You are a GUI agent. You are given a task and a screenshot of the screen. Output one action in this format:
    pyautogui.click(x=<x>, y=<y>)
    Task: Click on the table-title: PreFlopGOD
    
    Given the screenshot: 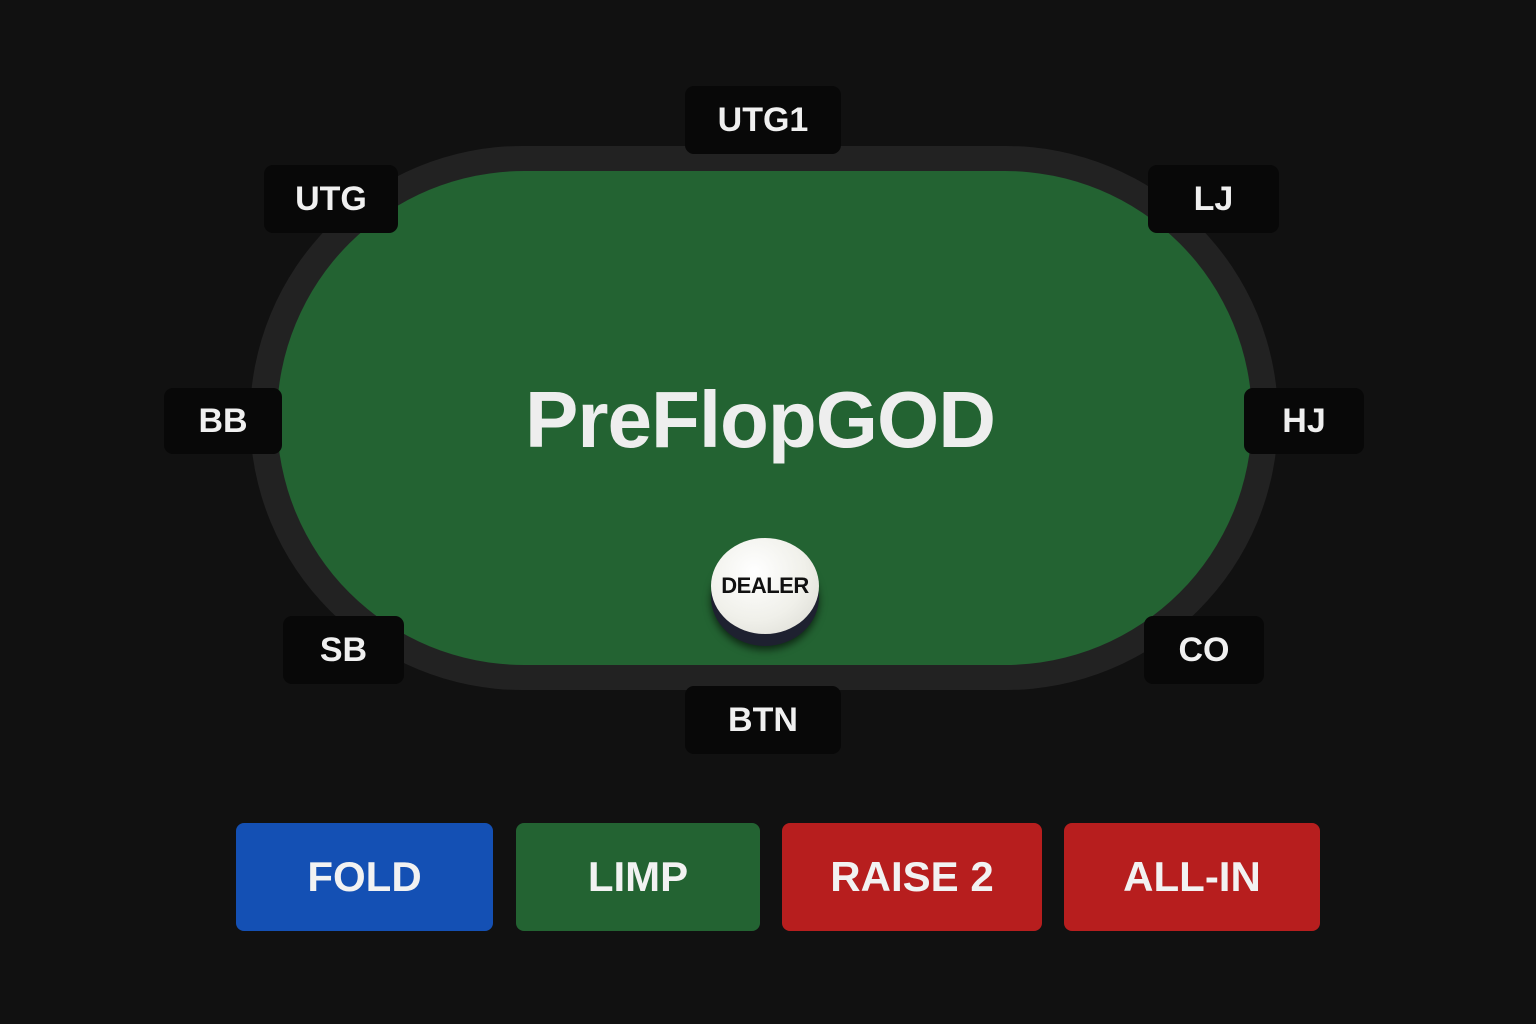 What is the action you would take?
    pyautogui.click(x=760, y=419)
    